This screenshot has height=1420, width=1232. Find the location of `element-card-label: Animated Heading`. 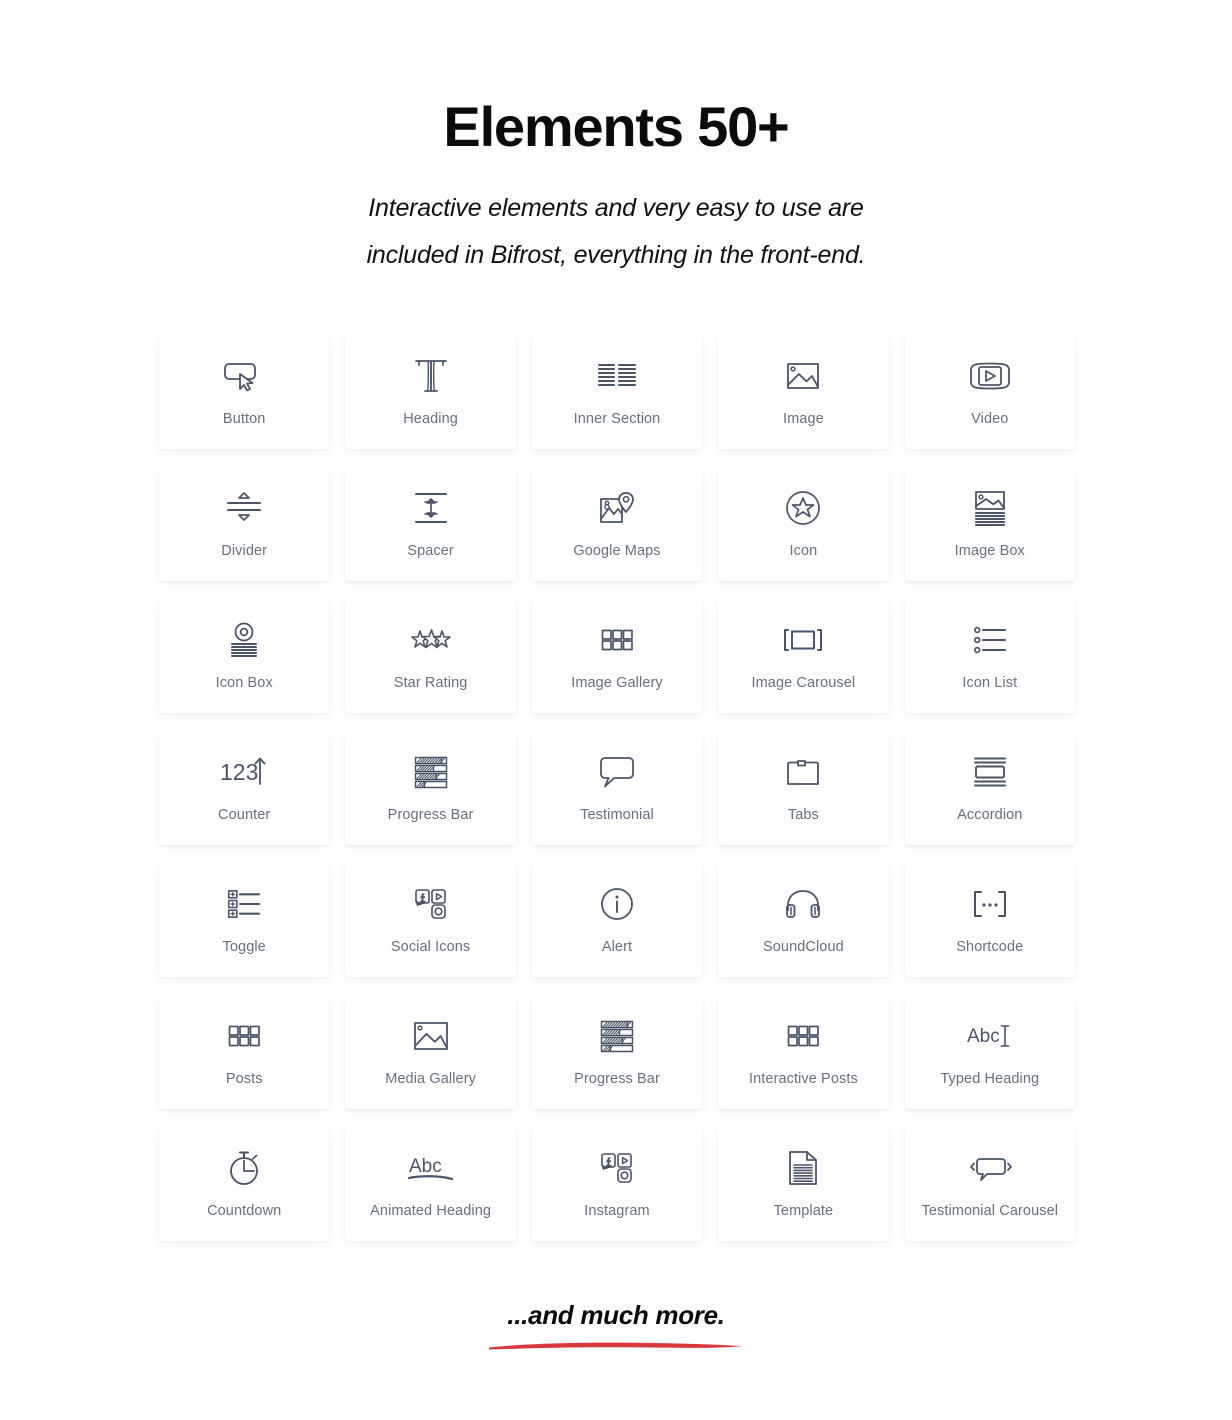

element-card-label: Animated Heading is located at coordinates (431, 1211).